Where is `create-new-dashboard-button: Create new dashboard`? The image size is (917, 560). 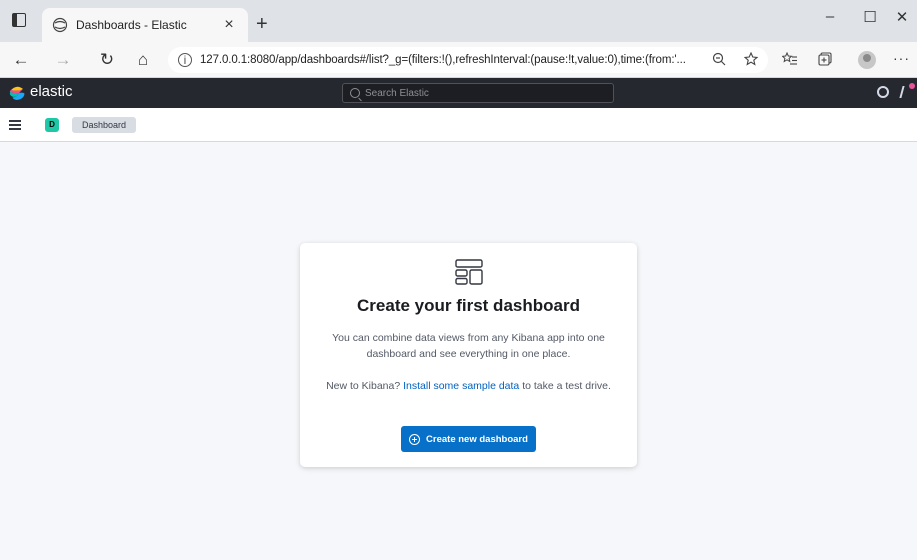 create-new-dashboard-button: Create new dashboard is located at coordinates (468, 439).